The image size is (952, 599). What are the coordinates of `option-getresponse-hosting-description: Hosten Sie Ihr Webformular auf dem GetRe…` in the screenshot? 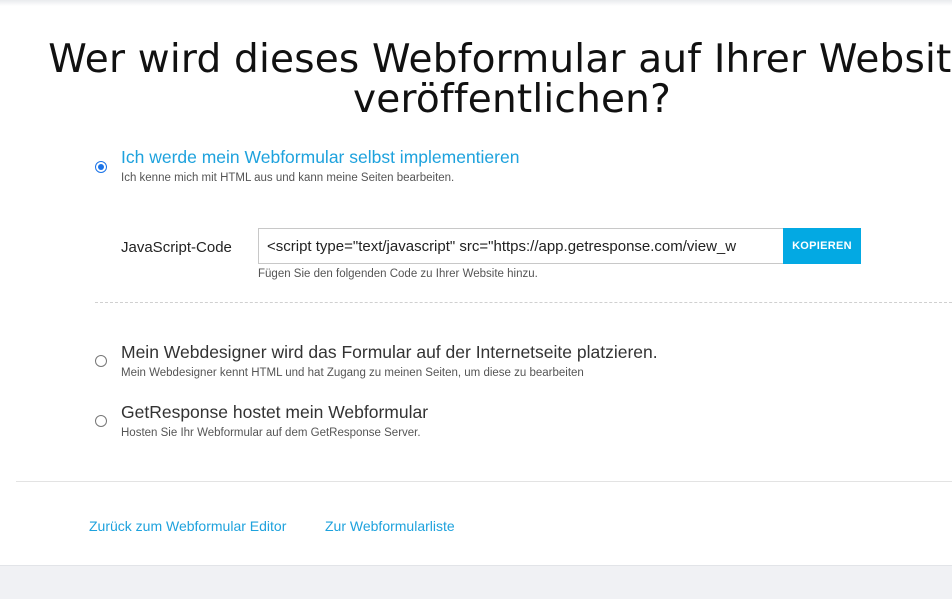 It's located at (271, 433).